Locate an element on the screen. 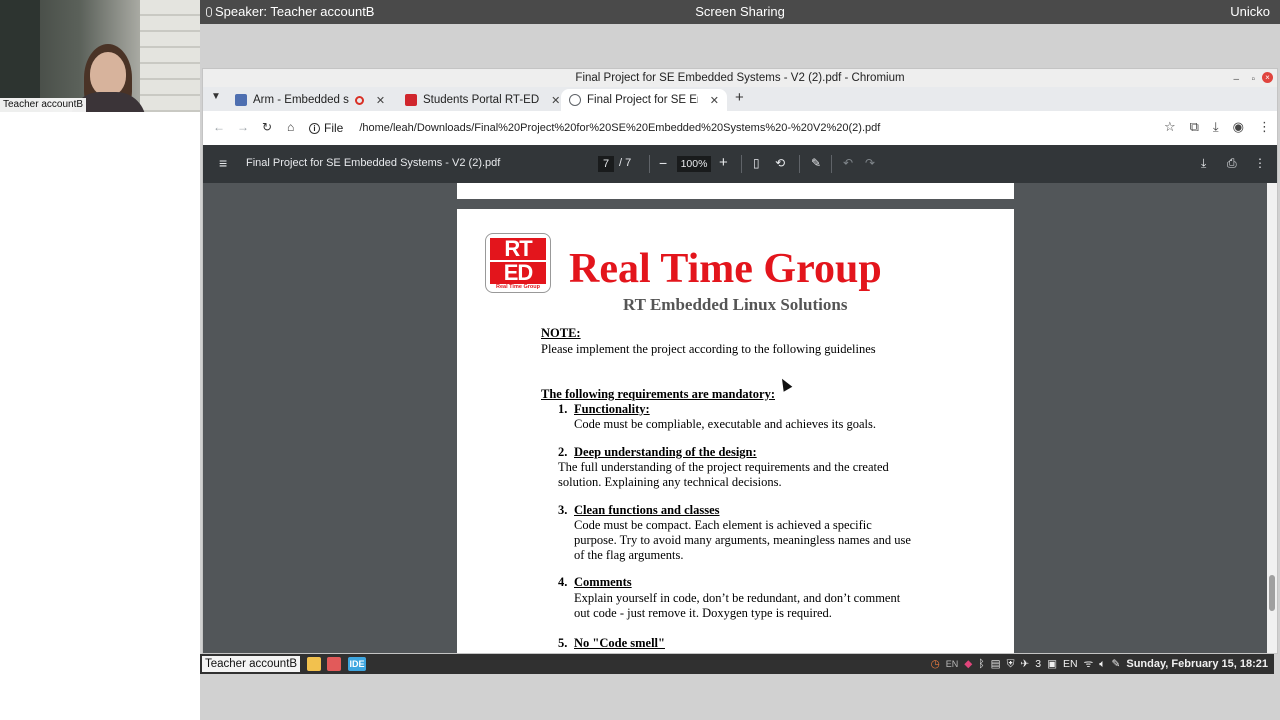 This screenshot has width=1280, height=720. tab-arm-embedded: Arm - Embedded s ✕ is located at coordinates (310, 100).